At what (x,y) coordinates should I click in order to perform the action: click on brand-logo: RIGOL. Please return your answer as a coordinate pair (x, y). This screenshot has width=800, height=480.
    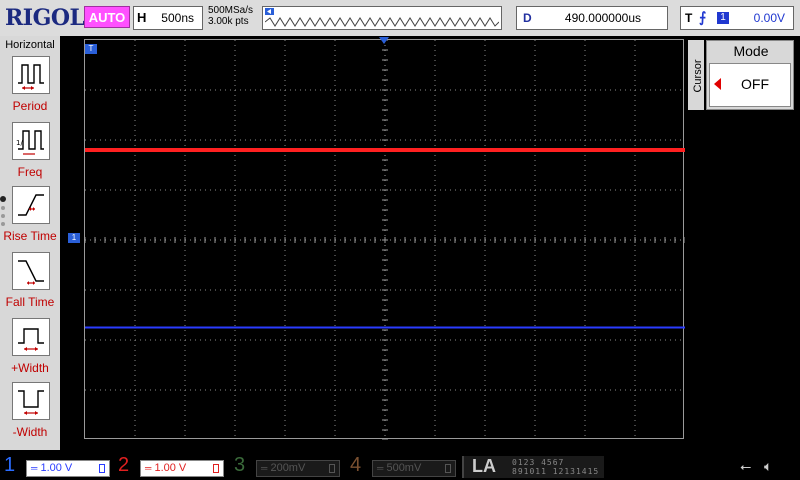
    Looking at the image, I should click on (45, 18).